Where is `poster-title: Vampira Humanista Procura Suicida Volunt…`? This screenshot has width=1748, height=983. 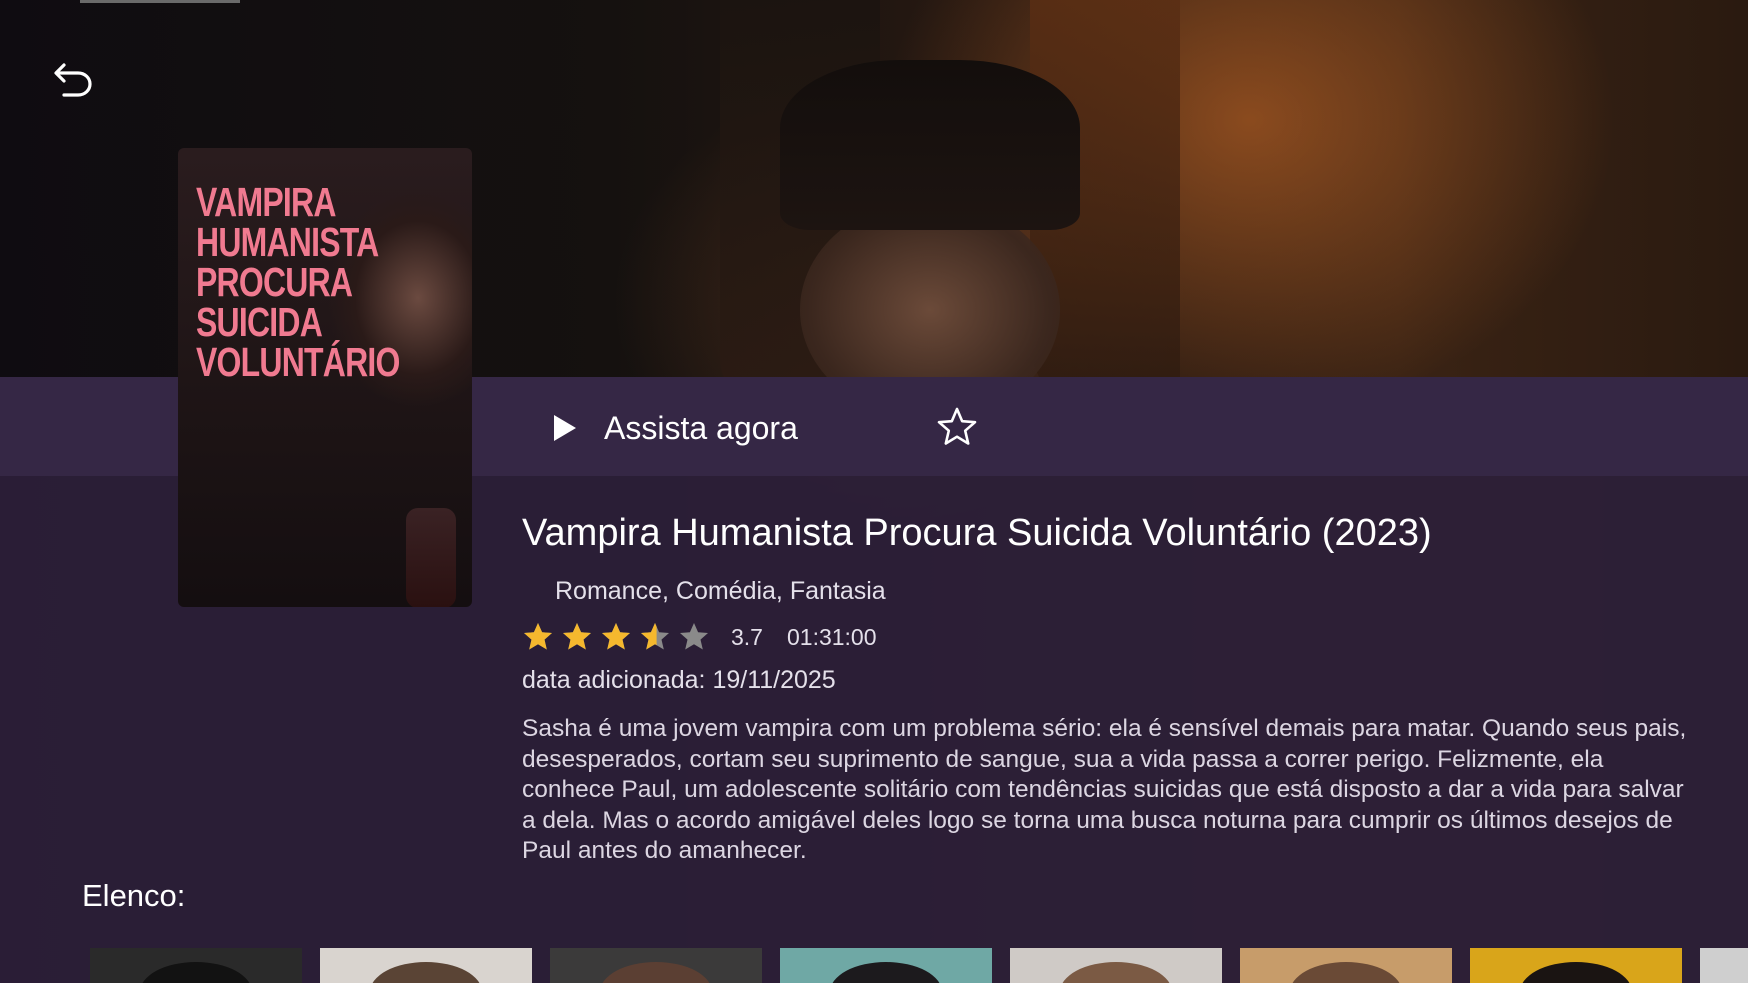
poster-title: Vampira Humanista Procura Suicida Volunt… is located at coordinates (298, 282).